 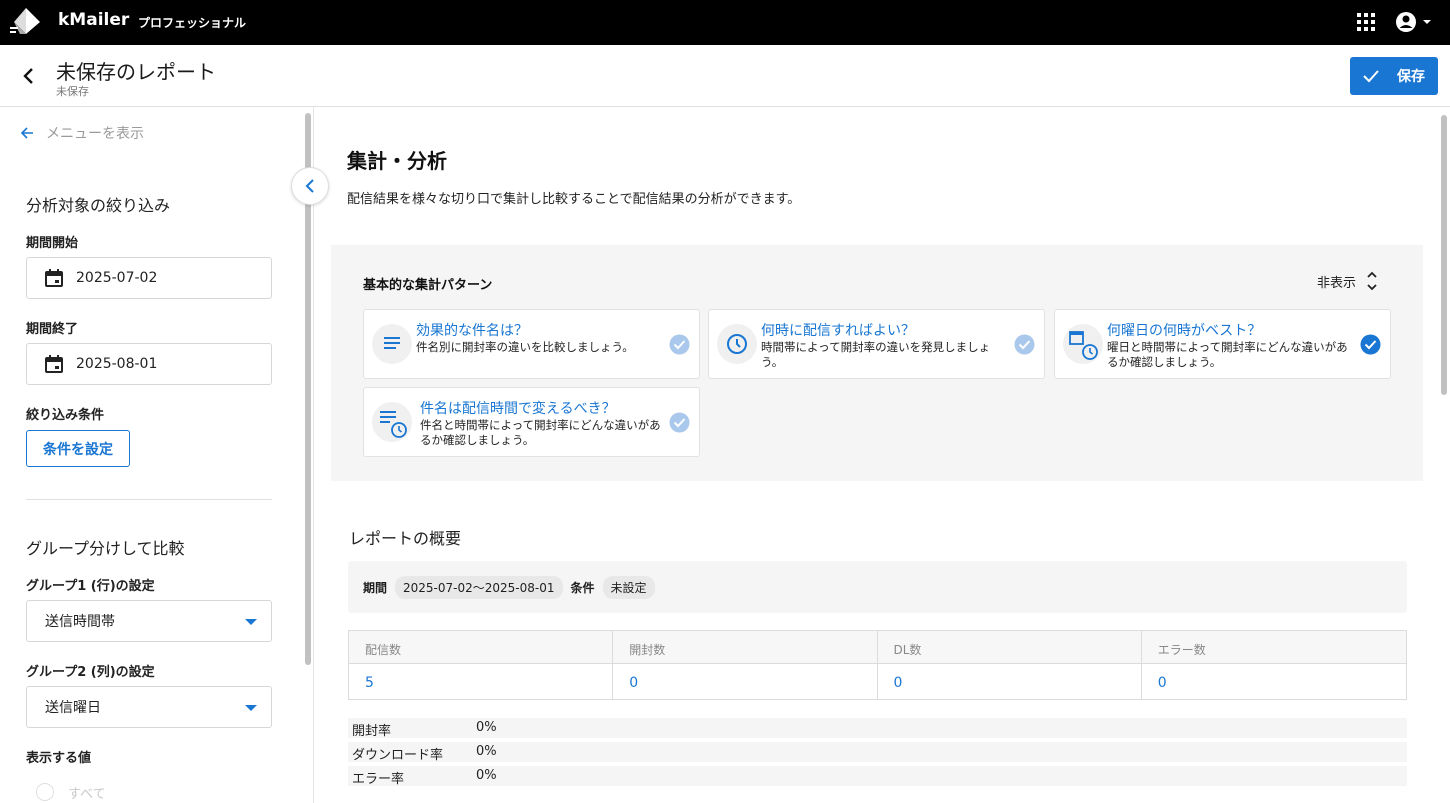 What do you see at coordinates (725, 22) in the screenshot?
I see `top-bar: kMailer プロフェッショナル` at bounding box center [725, 22].